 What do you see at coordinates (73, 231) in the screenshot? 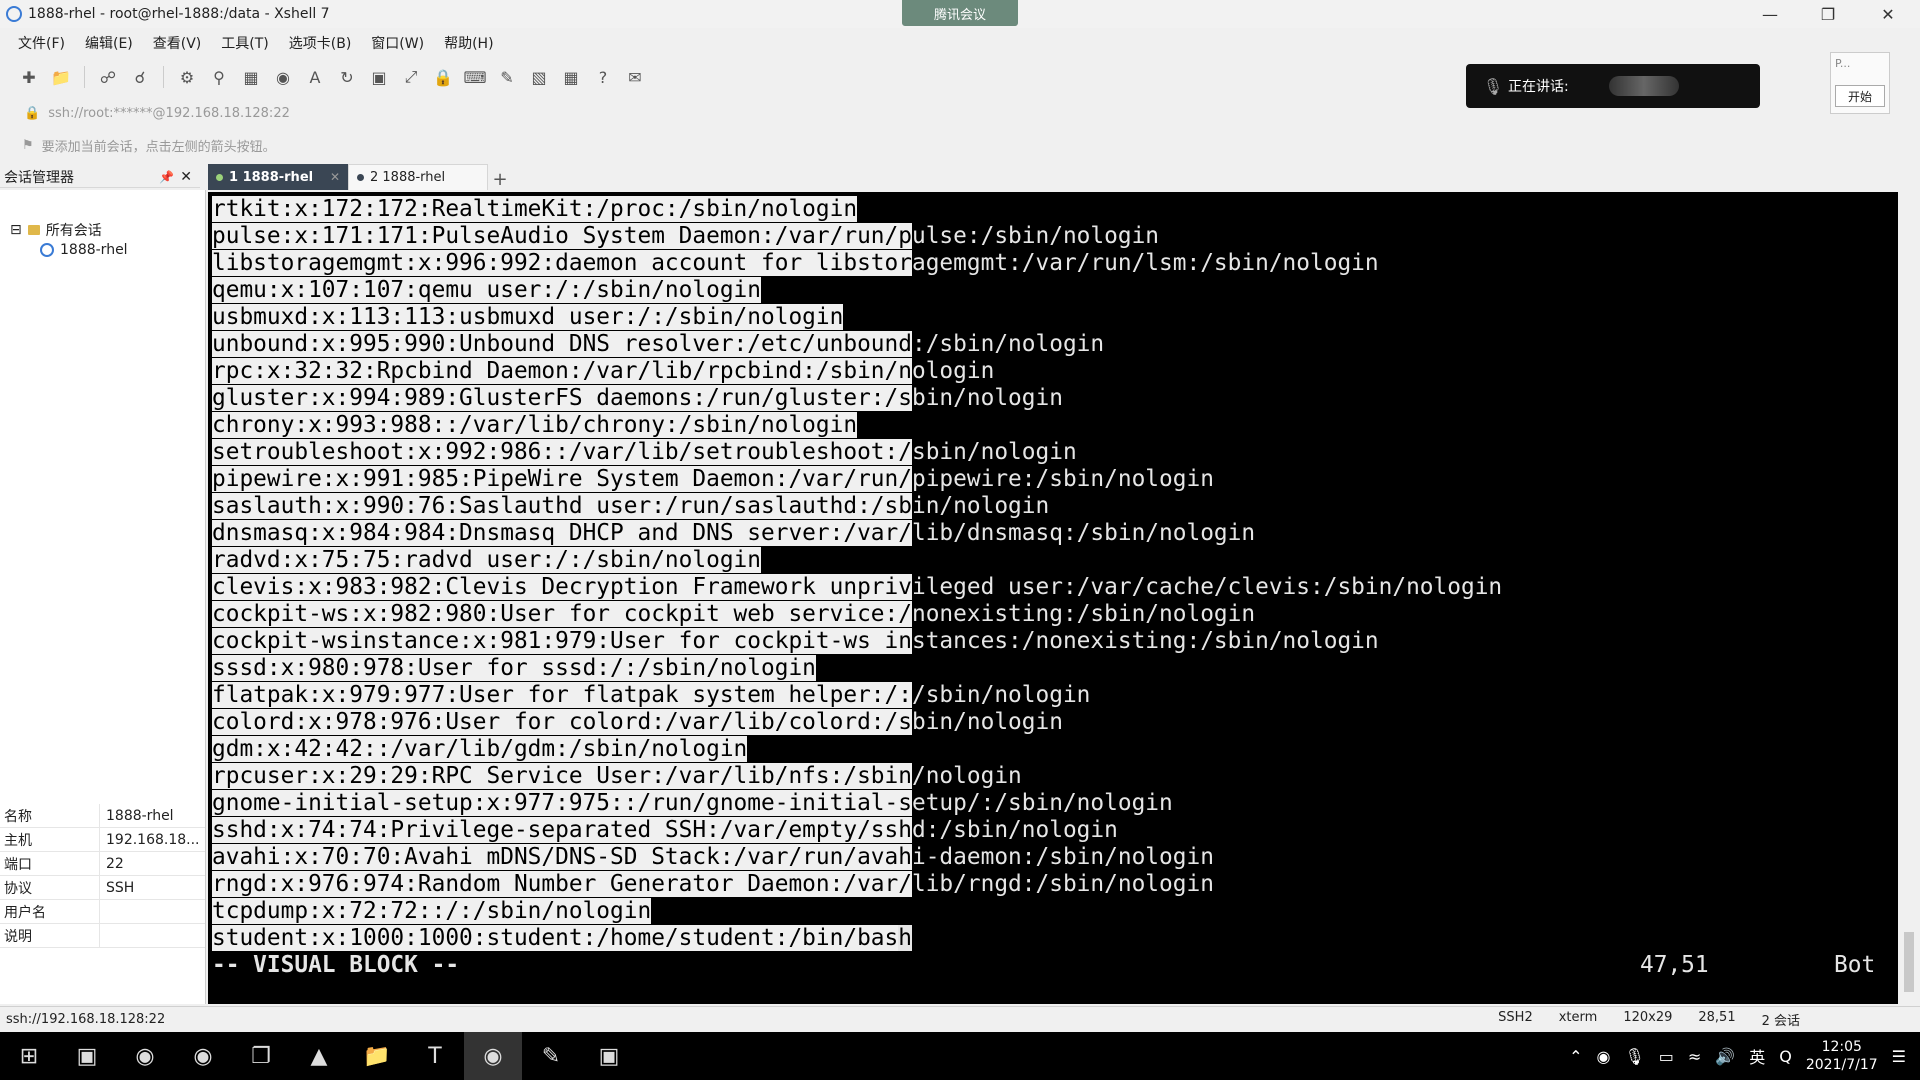
I see `tree-item-label: 所有会话` at bounding box center [73, 231].